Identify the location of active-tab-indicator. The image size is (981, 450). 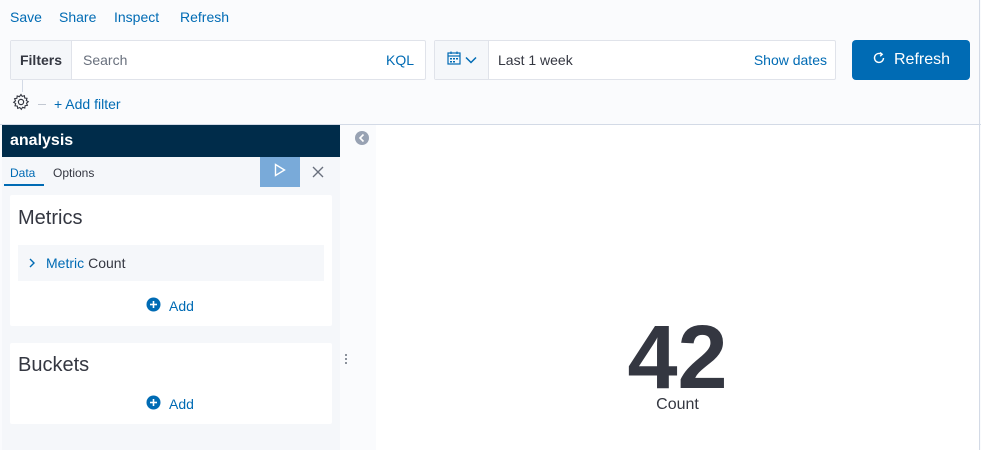
(24, 185).